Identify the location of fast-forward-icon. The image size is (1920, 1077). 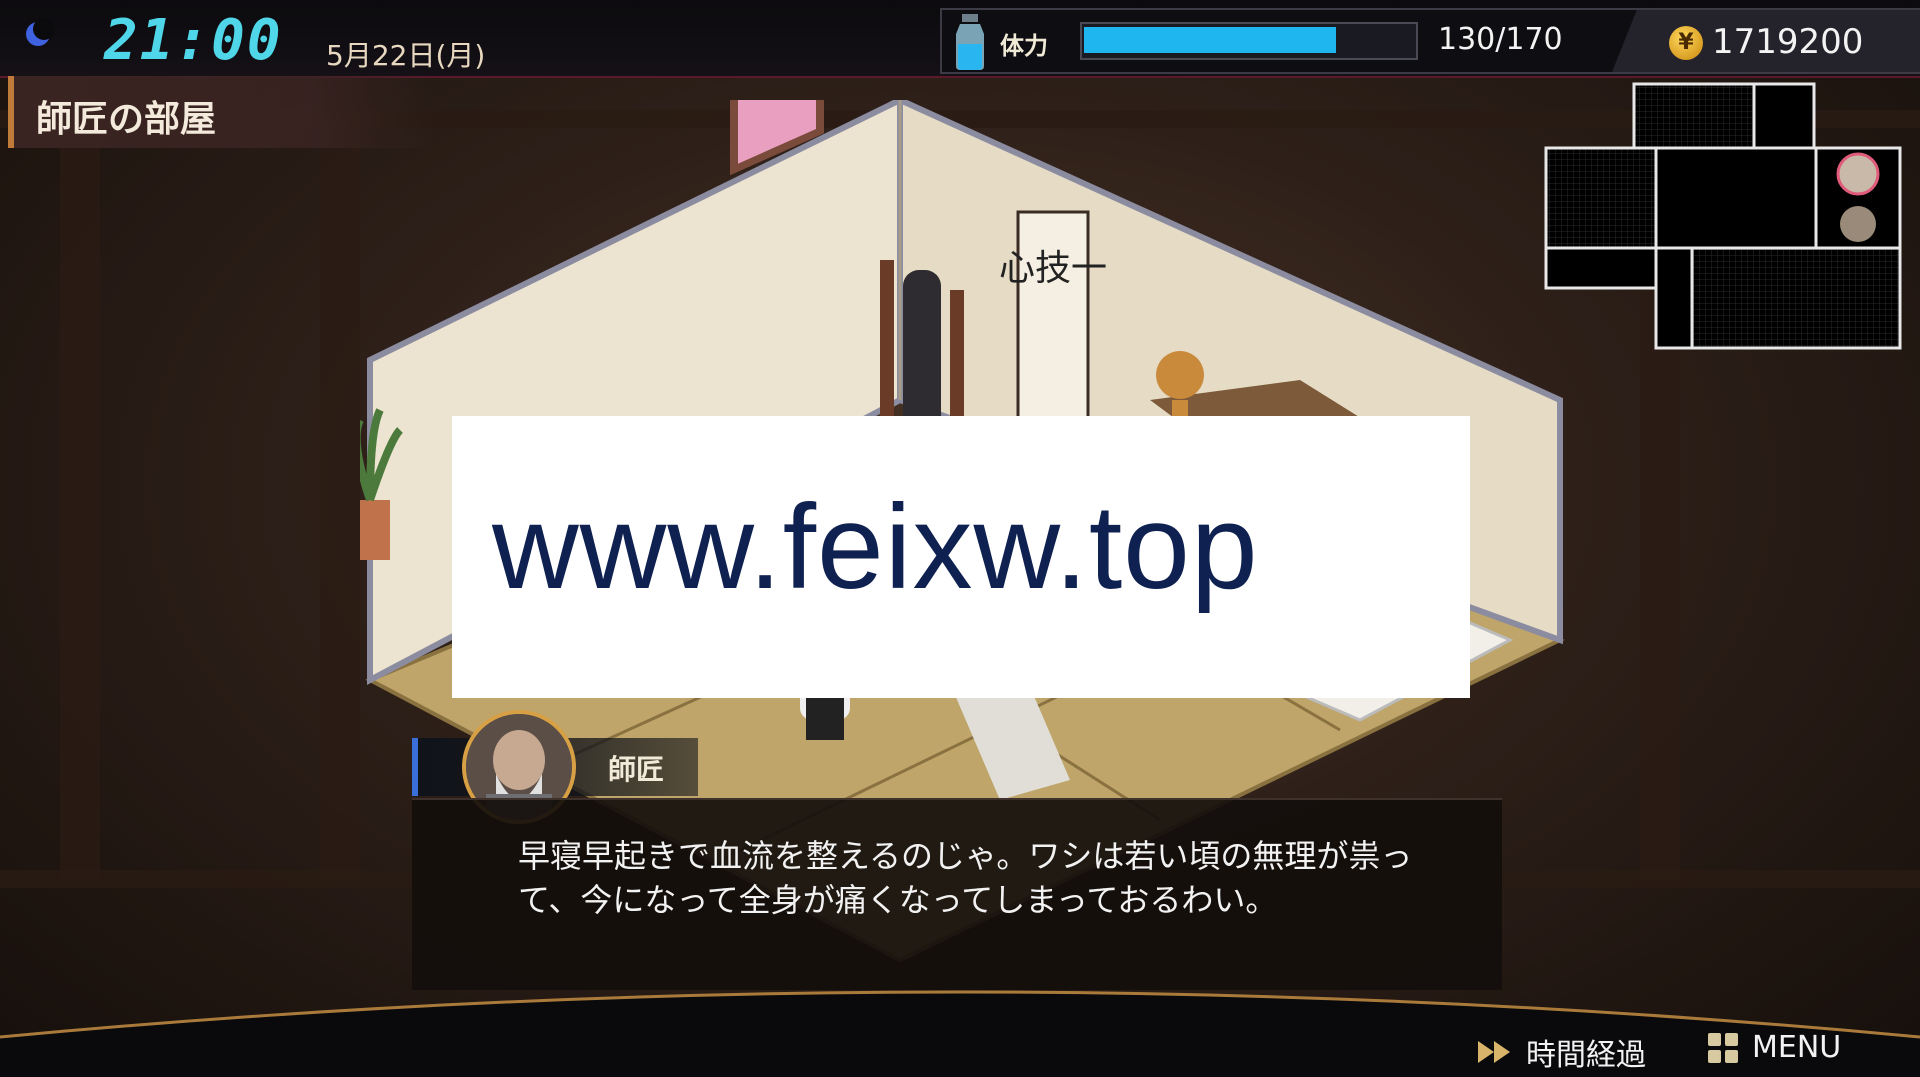
(1494, 1052).